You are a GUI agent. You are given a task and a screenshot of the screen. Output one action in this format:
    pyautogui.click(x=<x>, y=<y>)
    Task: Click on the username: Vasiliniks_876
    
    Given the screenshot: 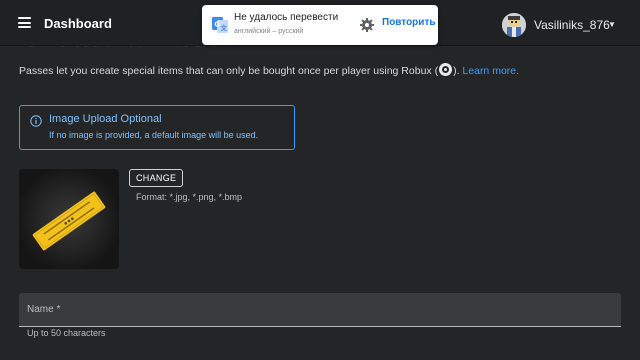 What is the action you would take?
    pyautogui.click(x=572, y=25)
    